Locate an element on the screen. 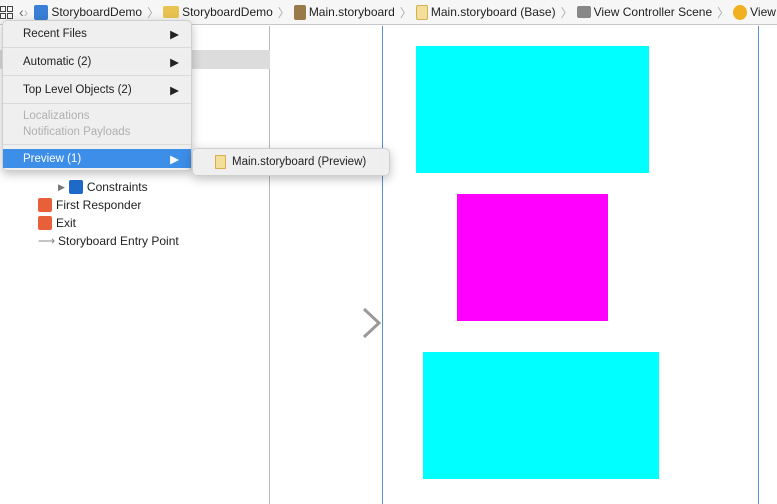 Image resolution: width=777 pixels, height=504 pixels. crumb-label: Main.storyboard is located at coordinates (351, 12).